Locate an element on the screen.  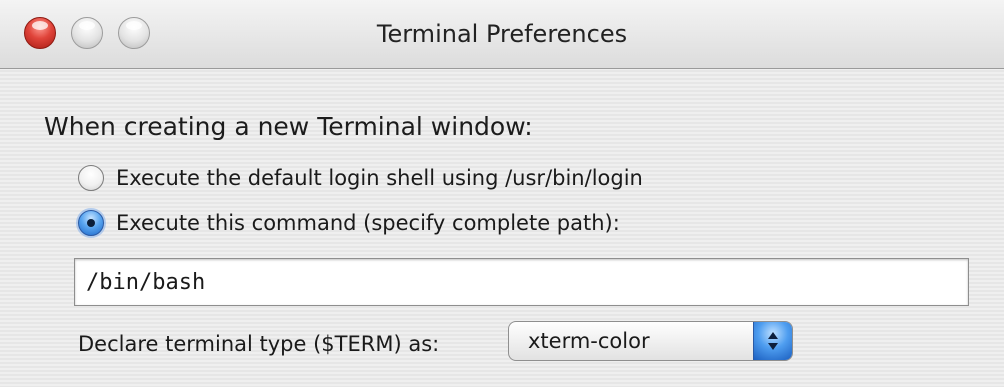
radio-dot-icon is located at coordinates (91, 223).